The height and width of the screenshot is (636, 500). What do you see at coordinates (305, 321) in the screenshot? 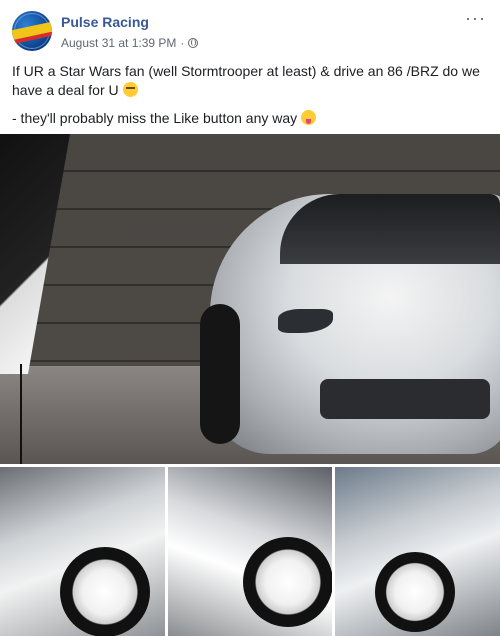
I see `car-headlight` at bounding box center [305, 321].